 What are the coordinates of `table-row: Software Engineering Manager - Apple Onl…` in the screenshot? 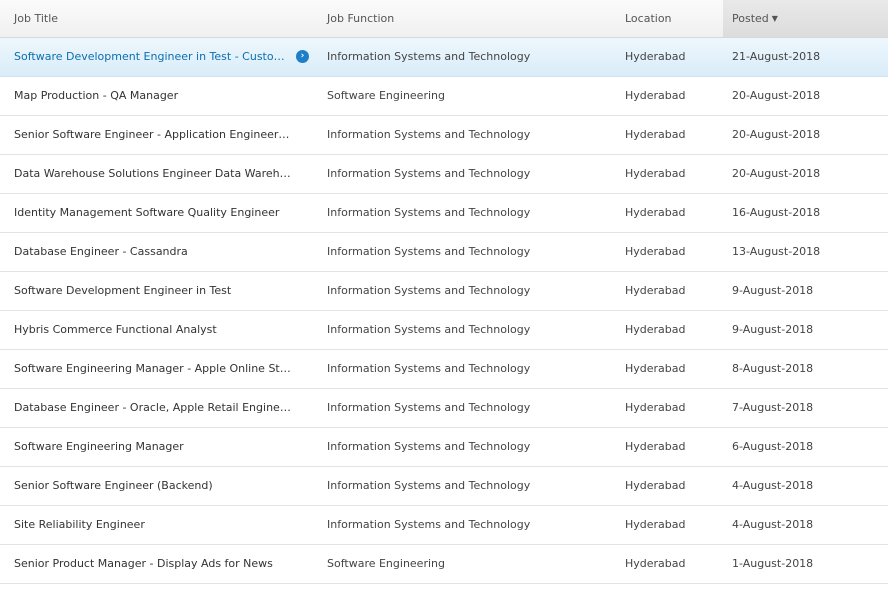 It's located at (444, 369).